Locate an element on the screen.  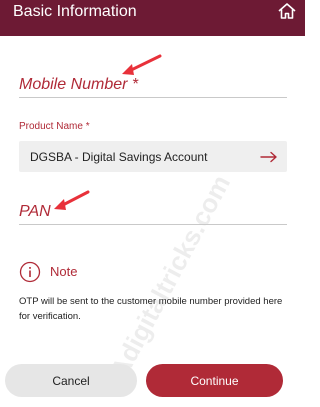
continue-button: Continue is located at coordinates (214, 380).